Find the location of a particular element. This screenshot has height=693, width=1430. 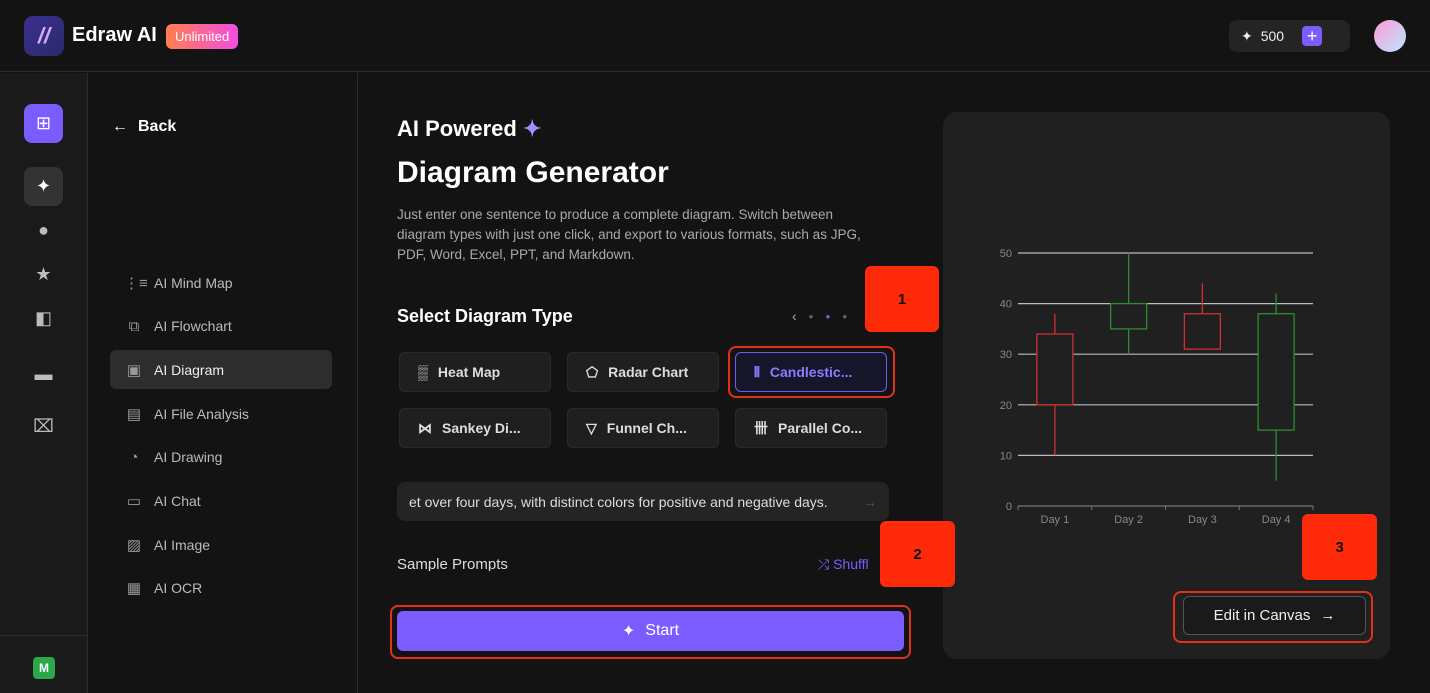

candlestick-chart: 0 10 20 30 40 50 Day 1 Day 2 Day 3 Day 4 is located at coordinates (1157, 387).